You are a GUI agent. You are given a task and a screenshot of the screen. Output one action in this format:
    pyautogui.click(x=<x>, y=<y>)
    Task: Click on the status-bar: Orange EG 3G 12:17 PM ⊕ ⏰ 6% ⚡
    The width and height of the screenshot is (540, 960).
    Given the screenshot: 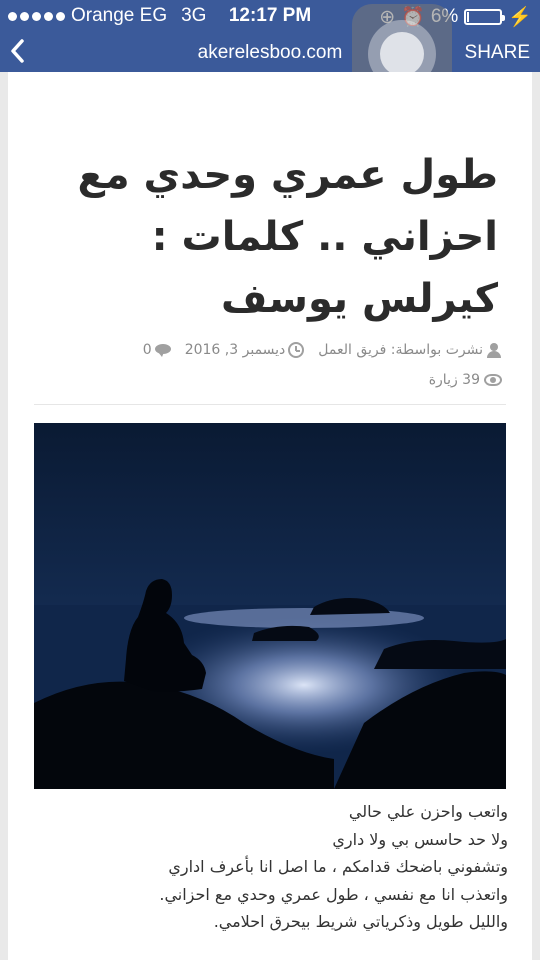 What is the action you would take?
    pyautogui.click(x=270, y=17)
    